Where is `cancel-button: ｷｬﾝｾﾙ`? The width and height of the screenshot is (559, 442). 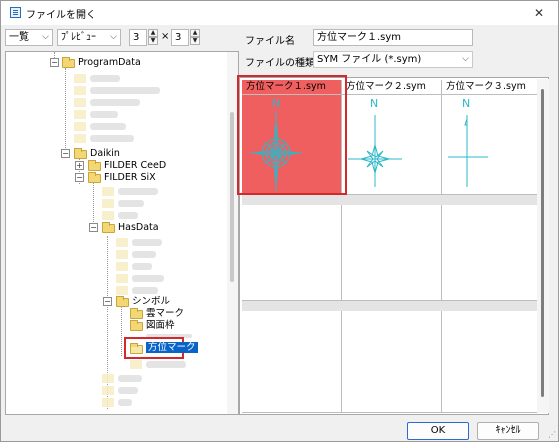
cancel-button: ｷｬﾝｾﾙ is located at coordinates (508, 431).